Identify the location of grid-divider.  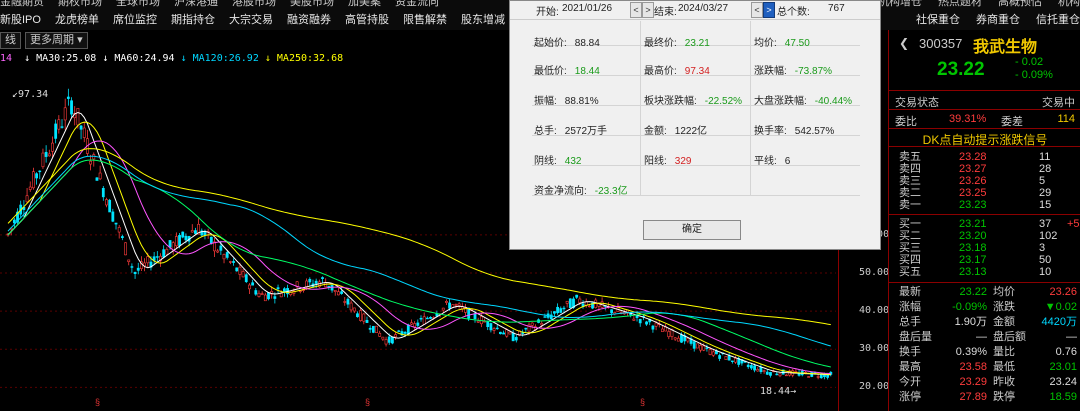
(750, 108).